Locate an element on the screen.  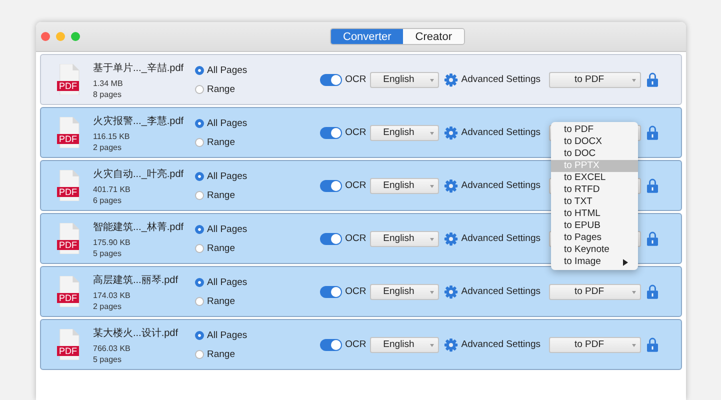
menu-item: to RTFD is located at coordinates (594, 190).